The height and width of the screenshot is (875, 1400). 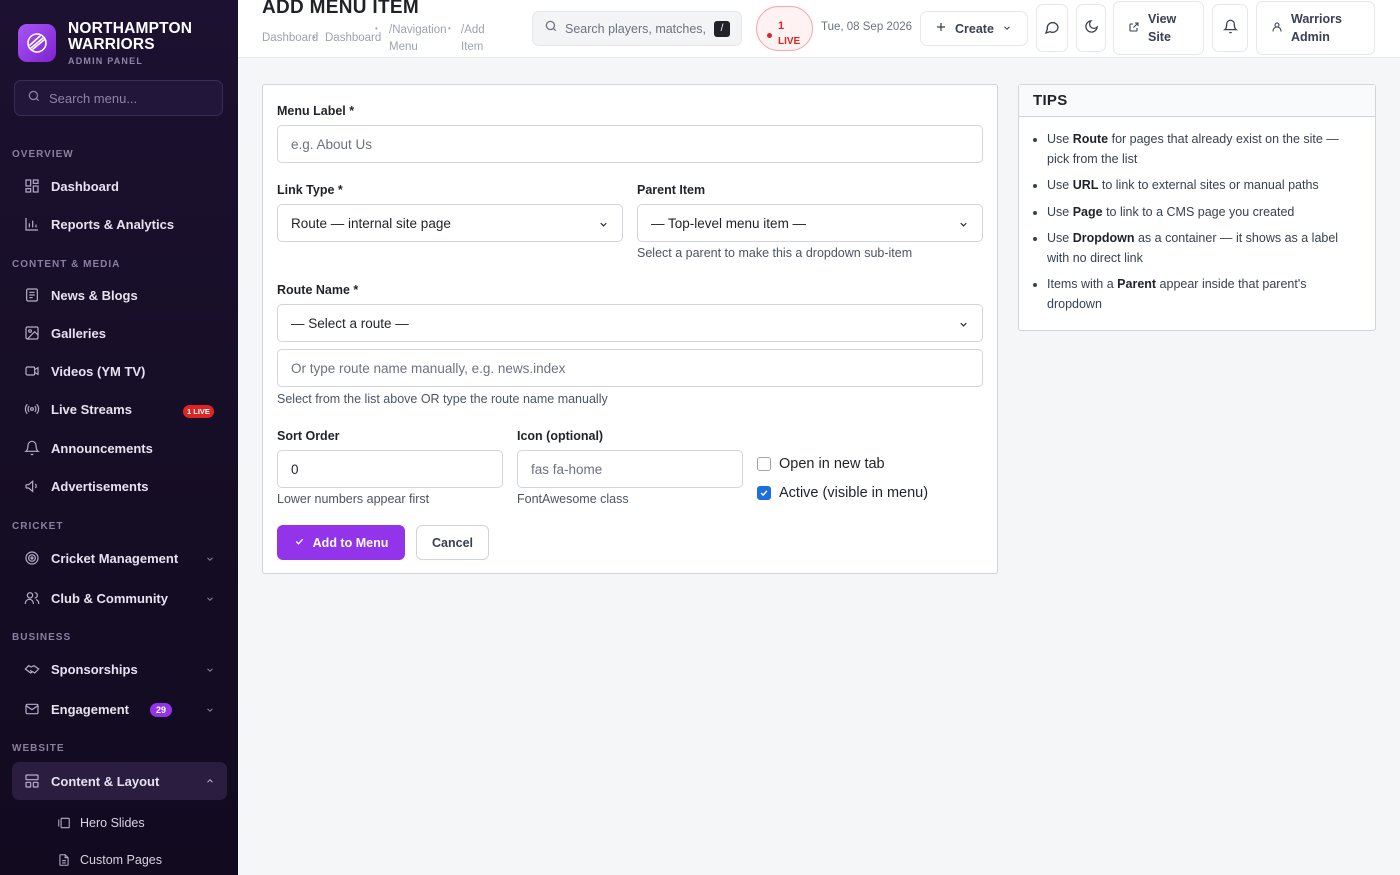 What do you see at coordinates (630, 323) in the screenshot?
I see `route-name-select: — Select a route —` at bounding box center [630, 323].